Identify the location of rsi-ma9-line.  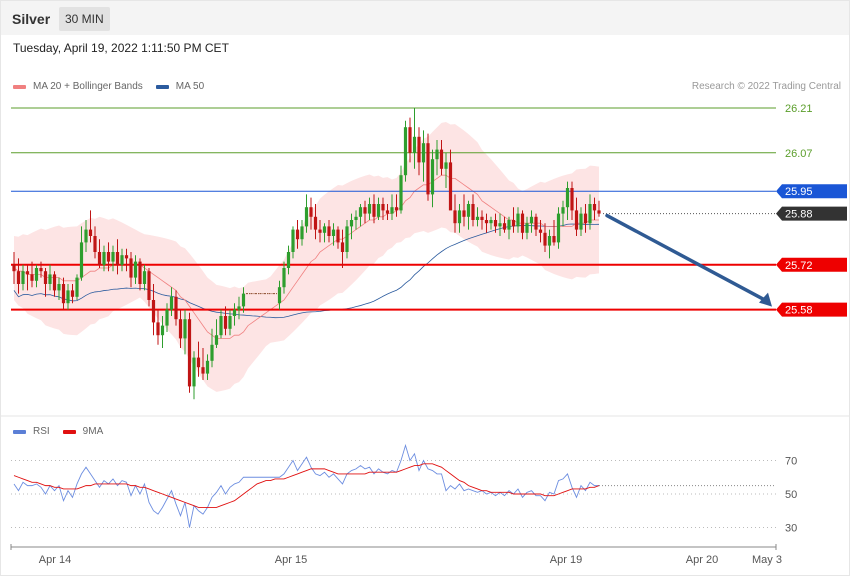
(306, 485).